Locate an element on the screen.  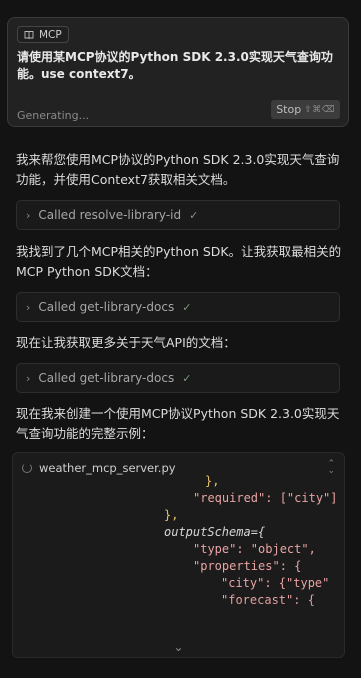
code-line: "properties": { is located at coordinates (247, 566).